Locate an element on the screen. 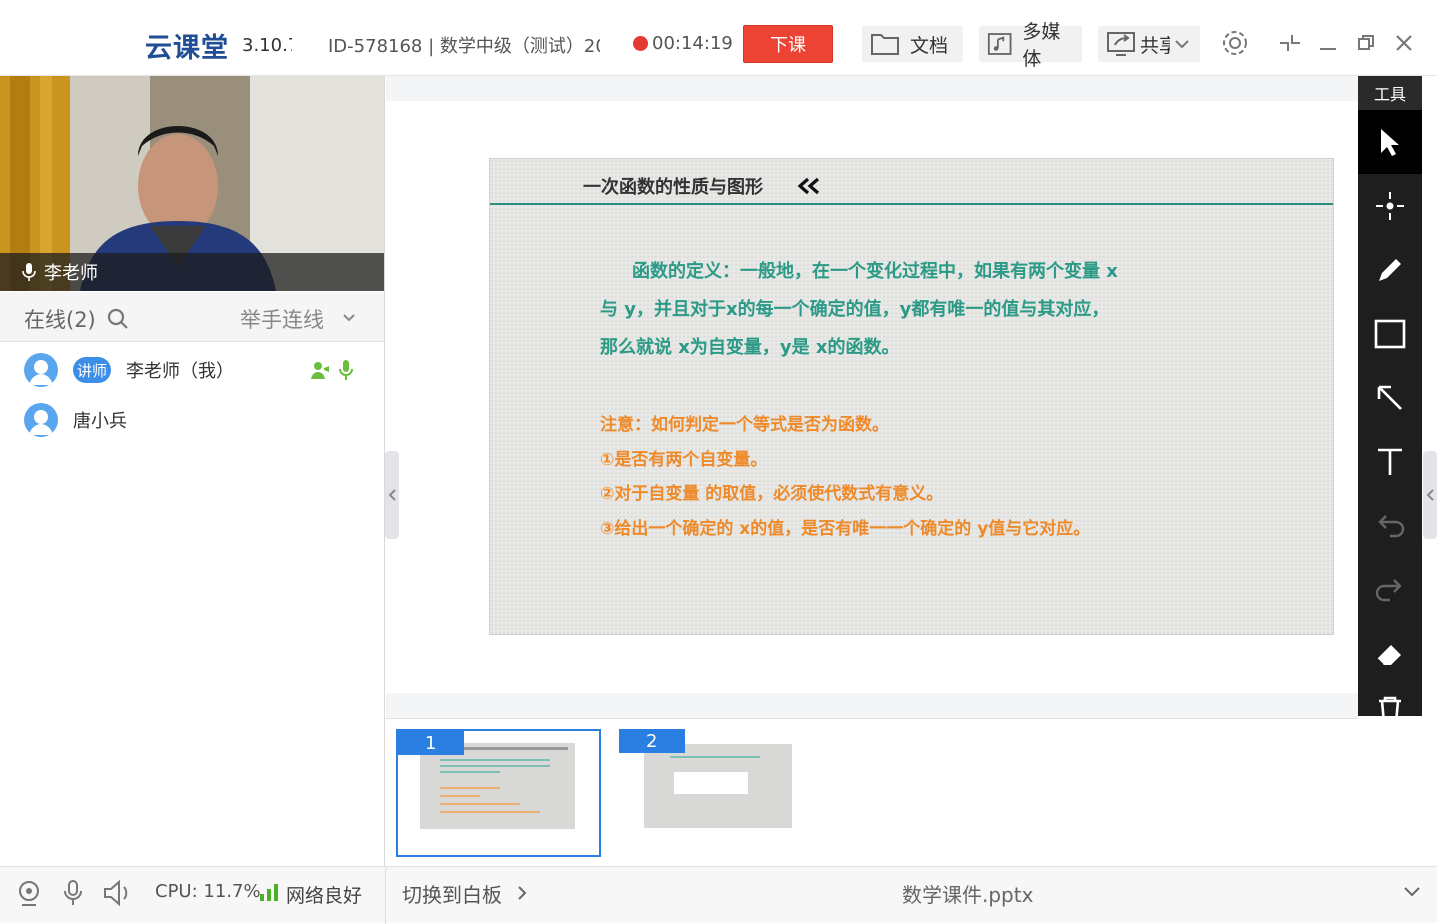 Image resolution: width=1437 pixels, height=924 pixels. divider is located at coordinates (385, 895).